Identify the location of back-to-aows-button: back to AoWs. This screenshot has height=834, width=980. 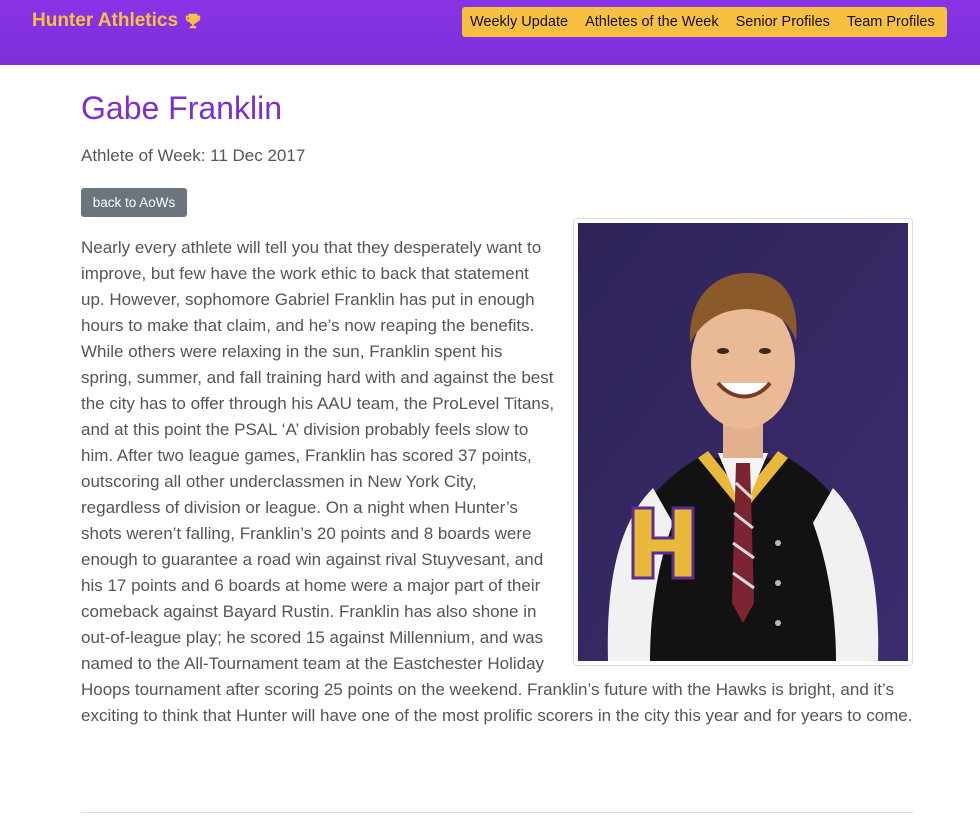
(134, 202).